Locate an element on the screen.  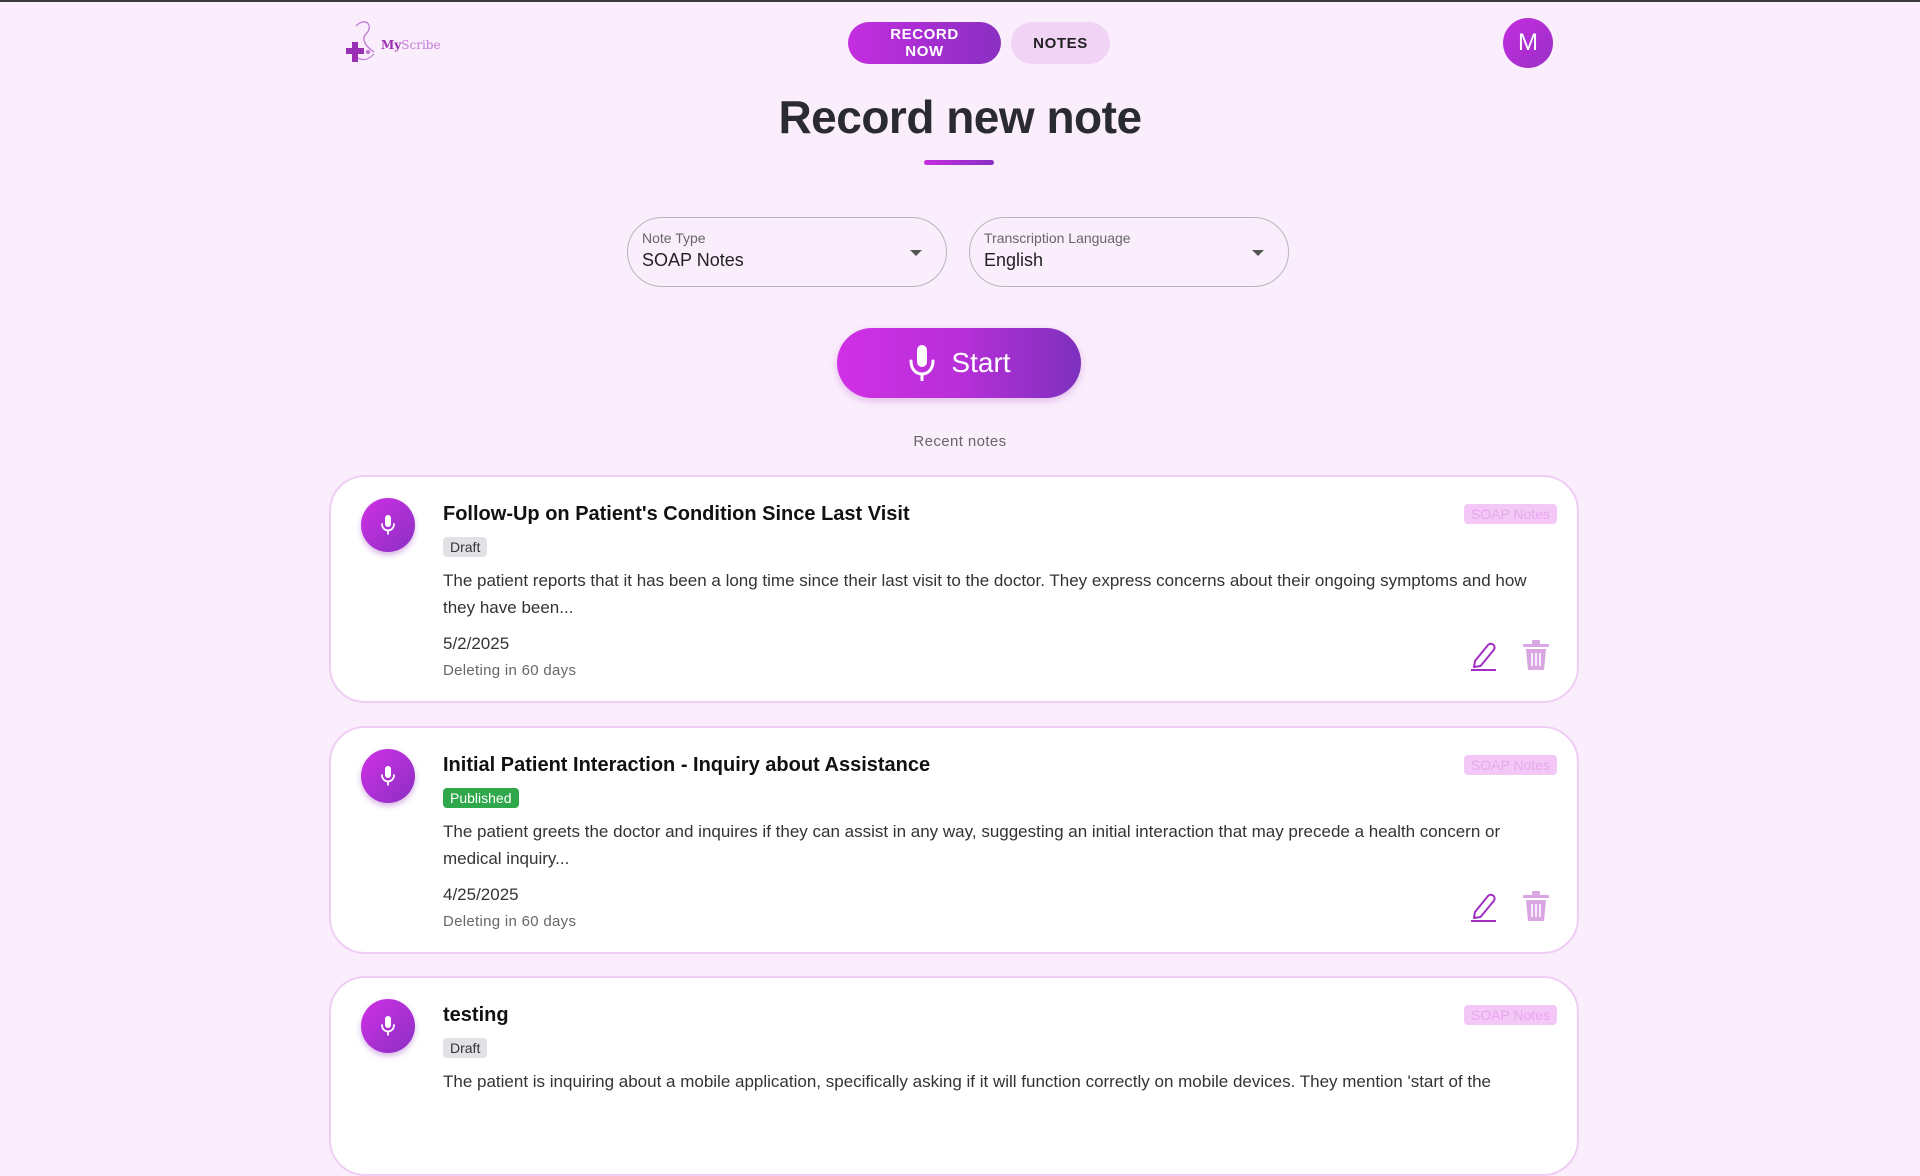
logo-mark-icon is located at coordinates (360, 41).